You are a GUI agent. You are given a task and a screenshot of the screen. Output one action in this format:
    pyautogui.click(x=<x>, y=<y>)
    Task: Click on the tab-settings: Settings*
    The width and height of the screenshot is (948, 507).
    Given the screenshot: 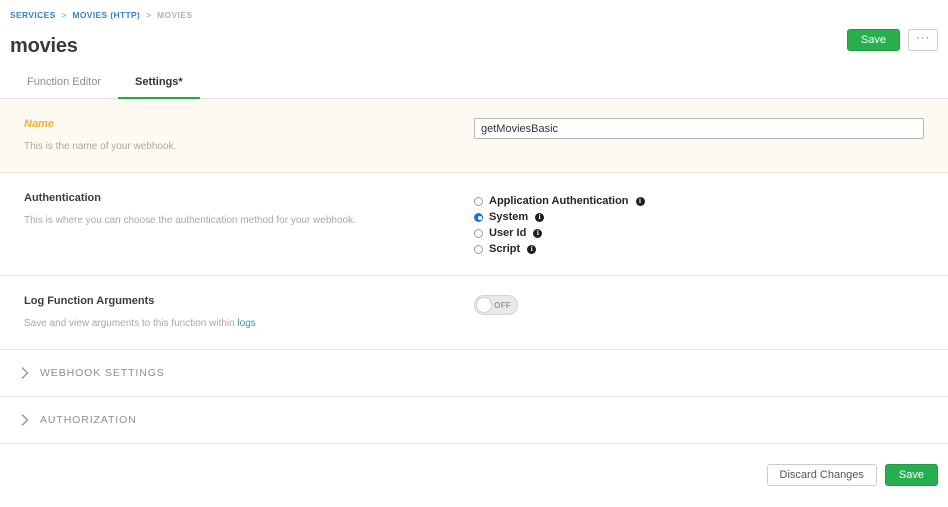 What is the action you would take?
    pyautogui.click(x=158, y=87)
    